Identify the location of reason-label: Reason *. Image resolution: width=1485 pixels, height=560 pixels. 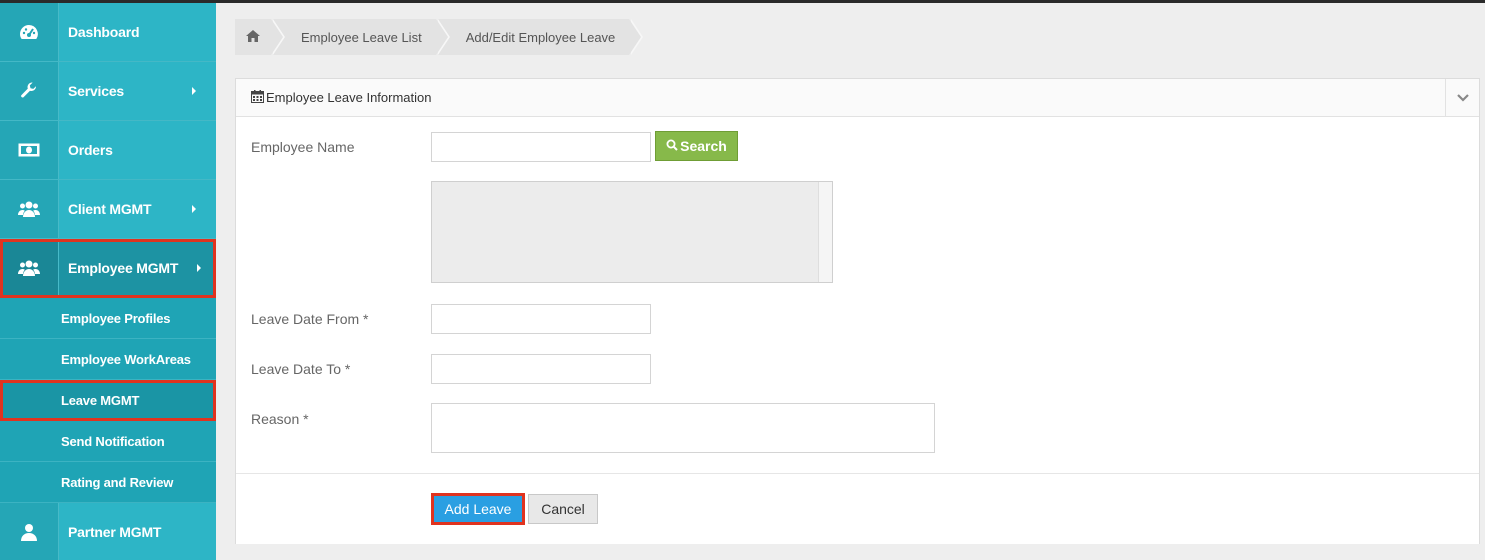
(280, 419).